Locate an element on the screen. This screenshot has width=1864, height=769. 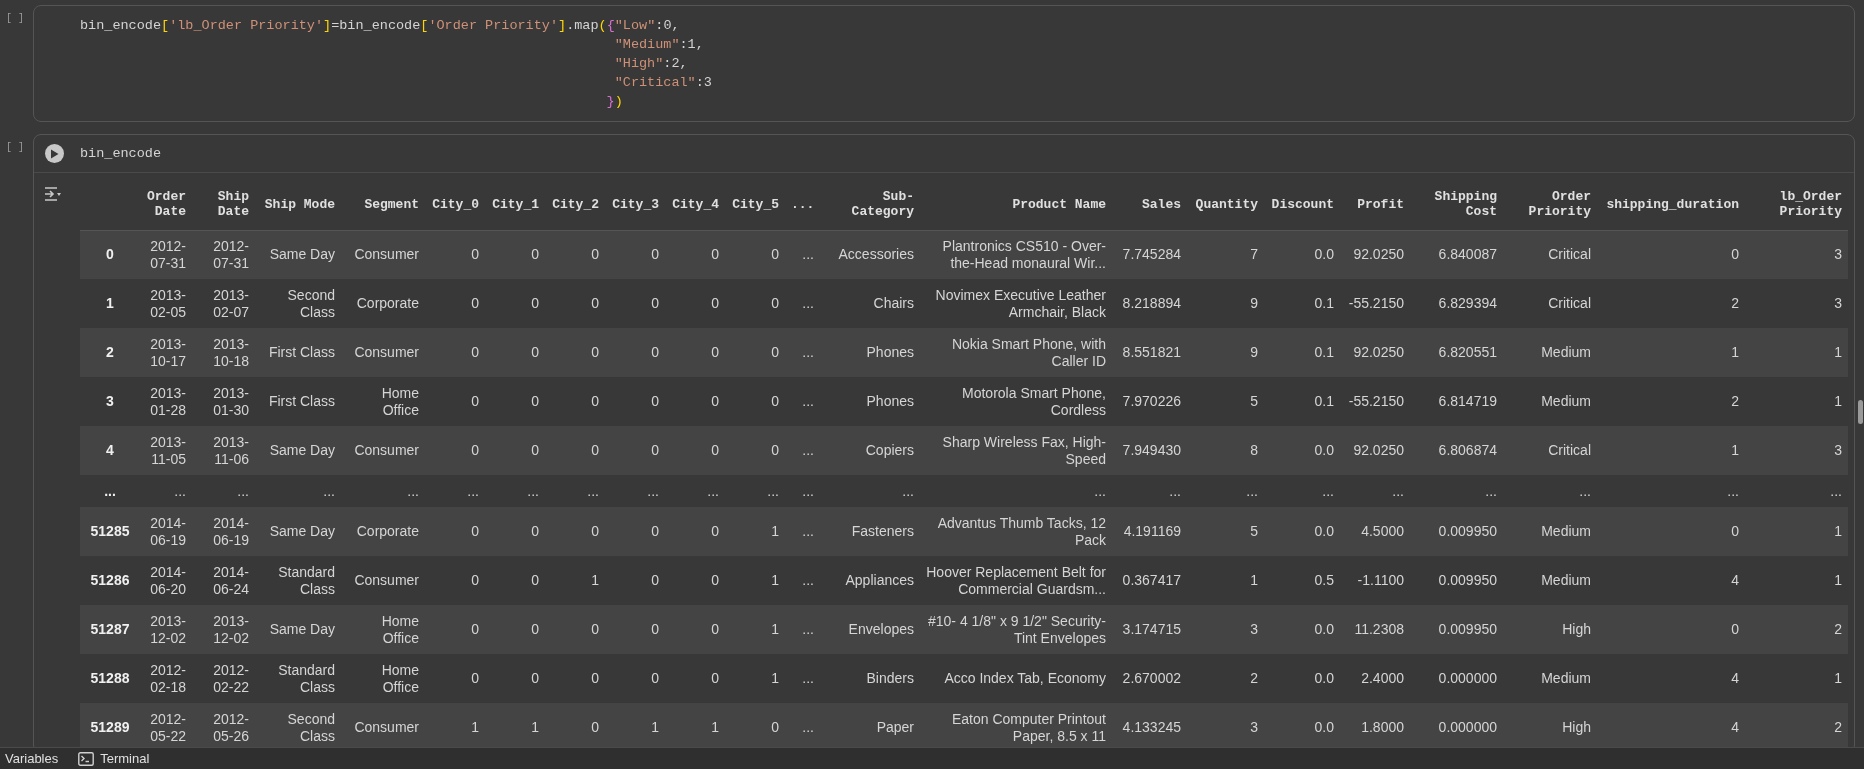
table-cell: Fasteners is located at coordinates (870, 531).